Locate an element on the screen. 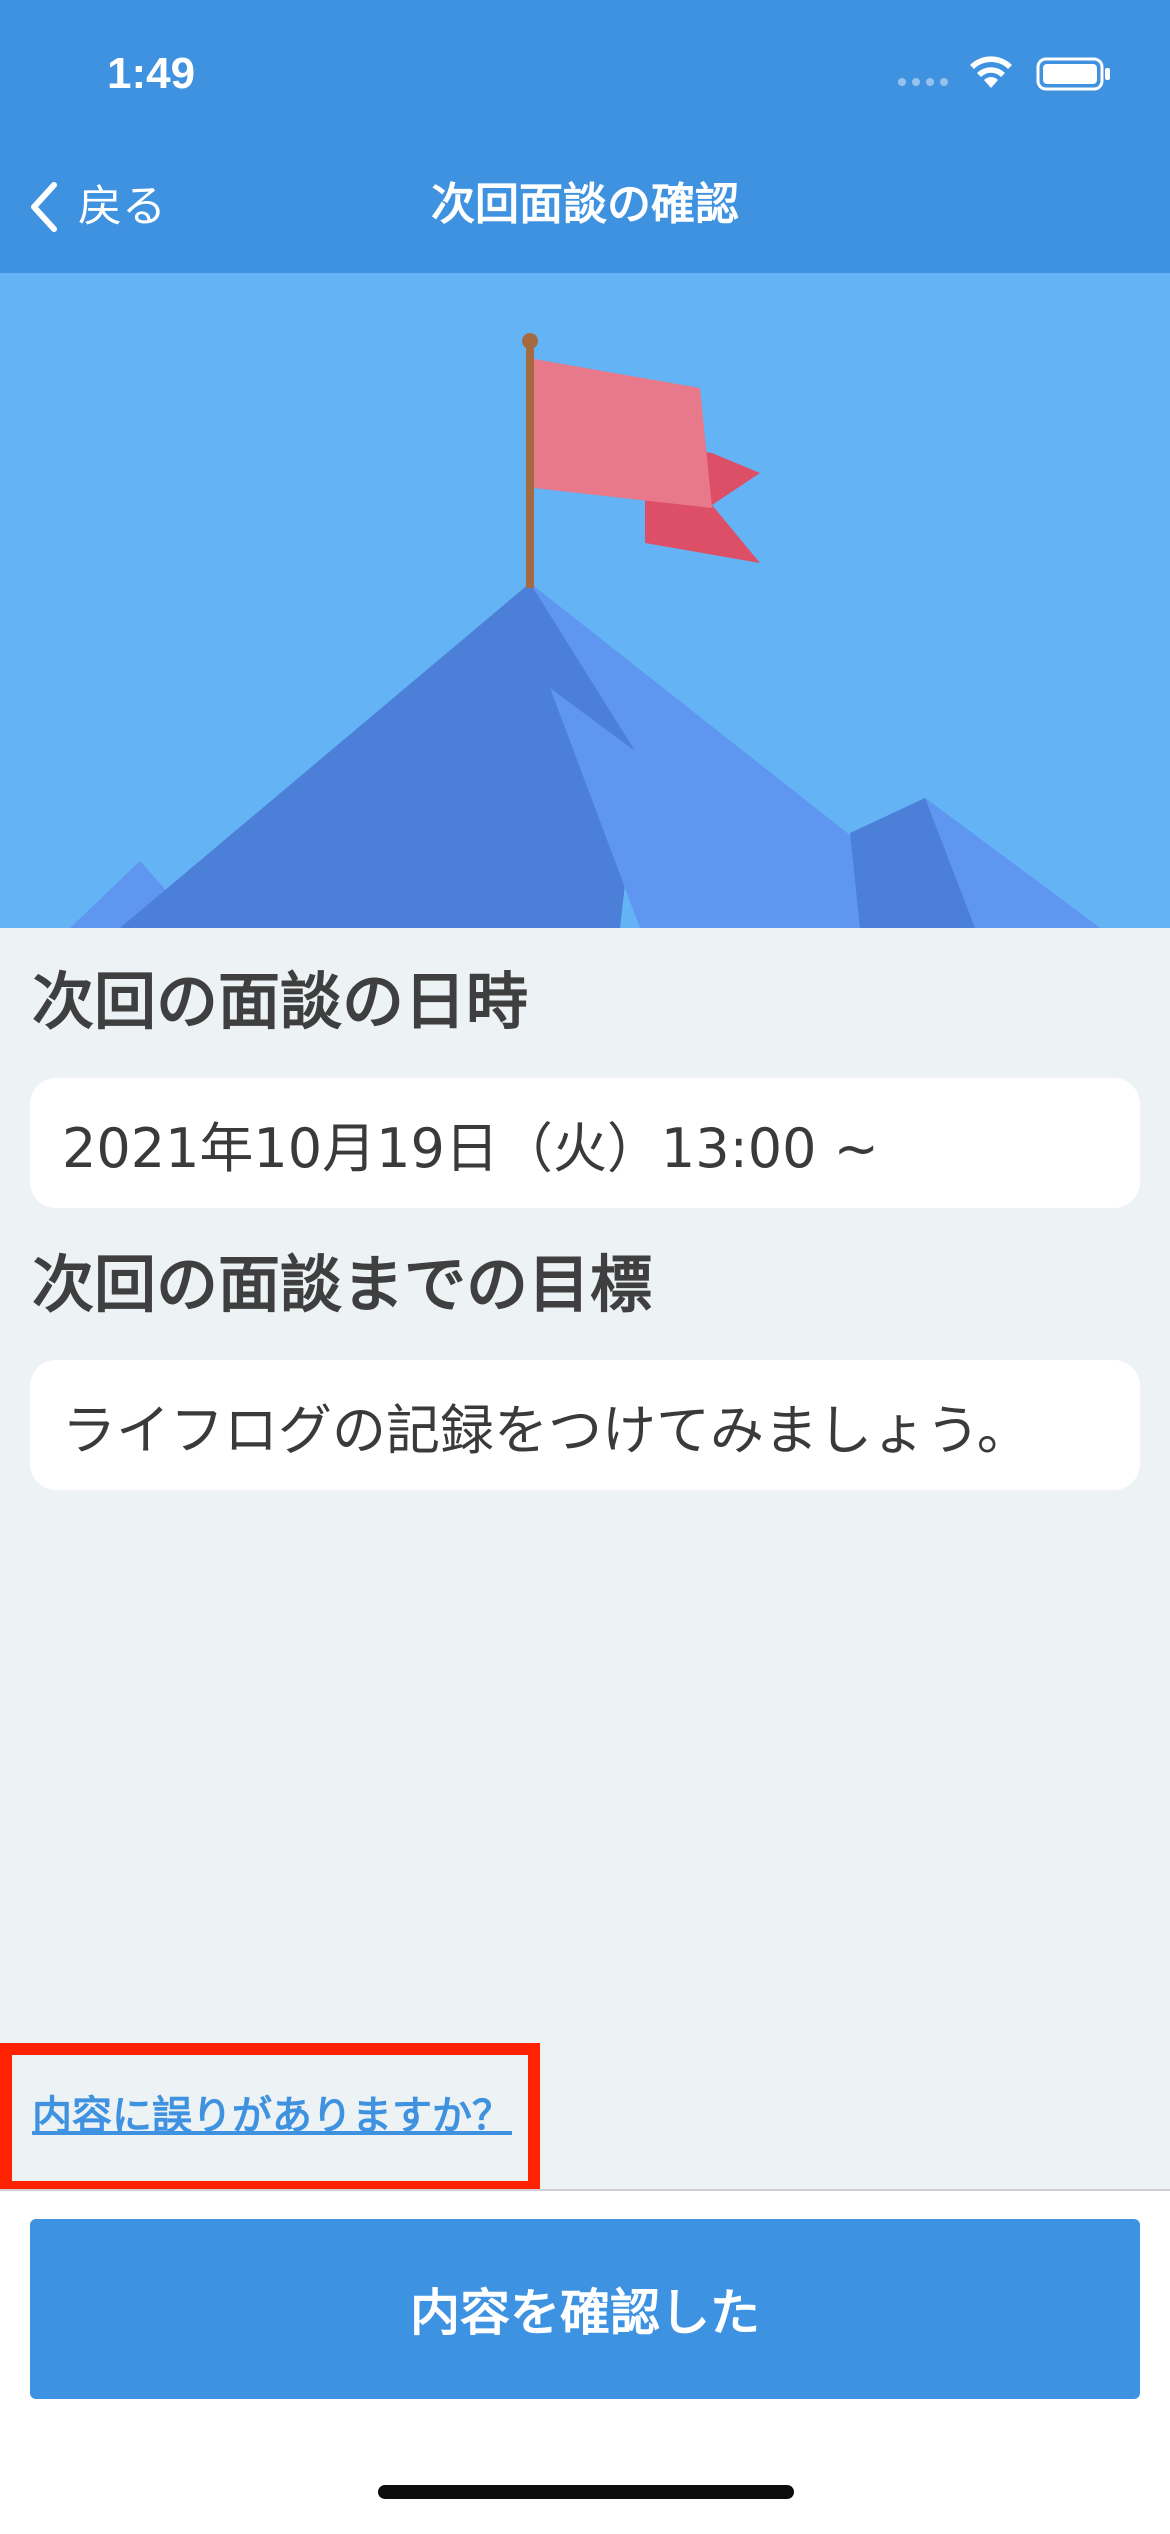 This screenshot has height=2534, width=1170. top-header: 1:49 戻る 次回面談の確認 is located at coordinates (585, 136).